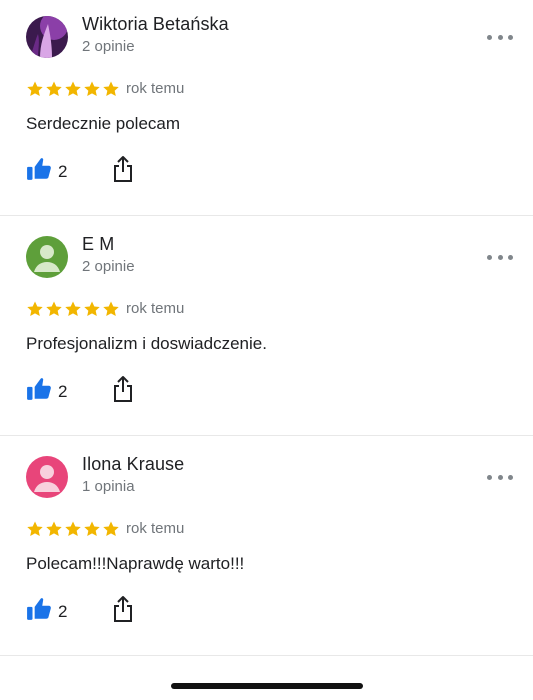 The width and height of the screenshot is (533, 700). I want to click on author-review-count: 1 opinia, so click(108, 486).